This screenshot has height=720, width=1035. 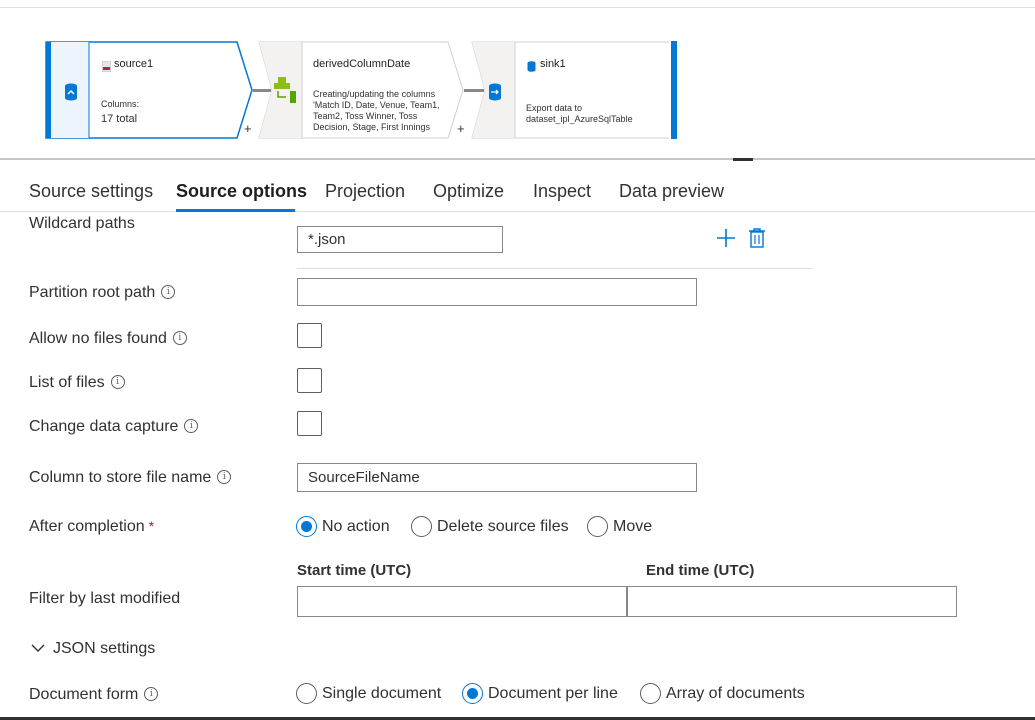 What do you see at coordinates (71, 94) in the screenshot?
I see `source-type-icon` at bounding box center [71, 94].